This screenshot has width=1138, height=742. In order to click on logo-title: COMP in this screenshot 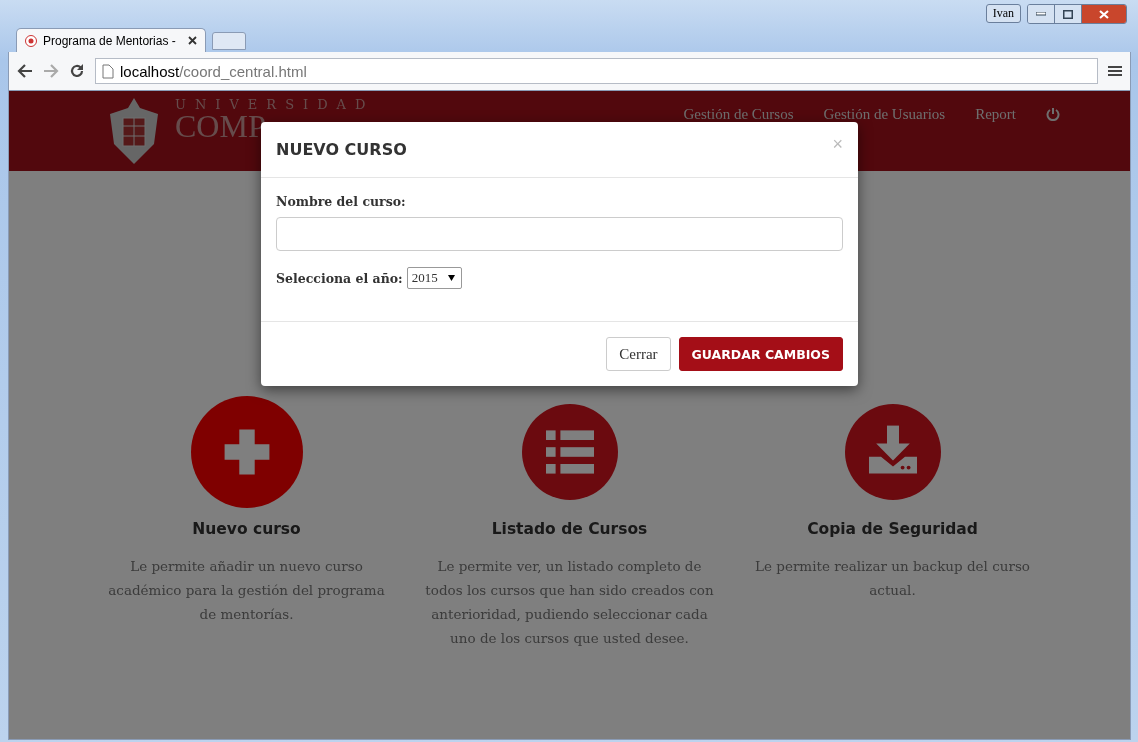, I will do `click(220, 125)`.